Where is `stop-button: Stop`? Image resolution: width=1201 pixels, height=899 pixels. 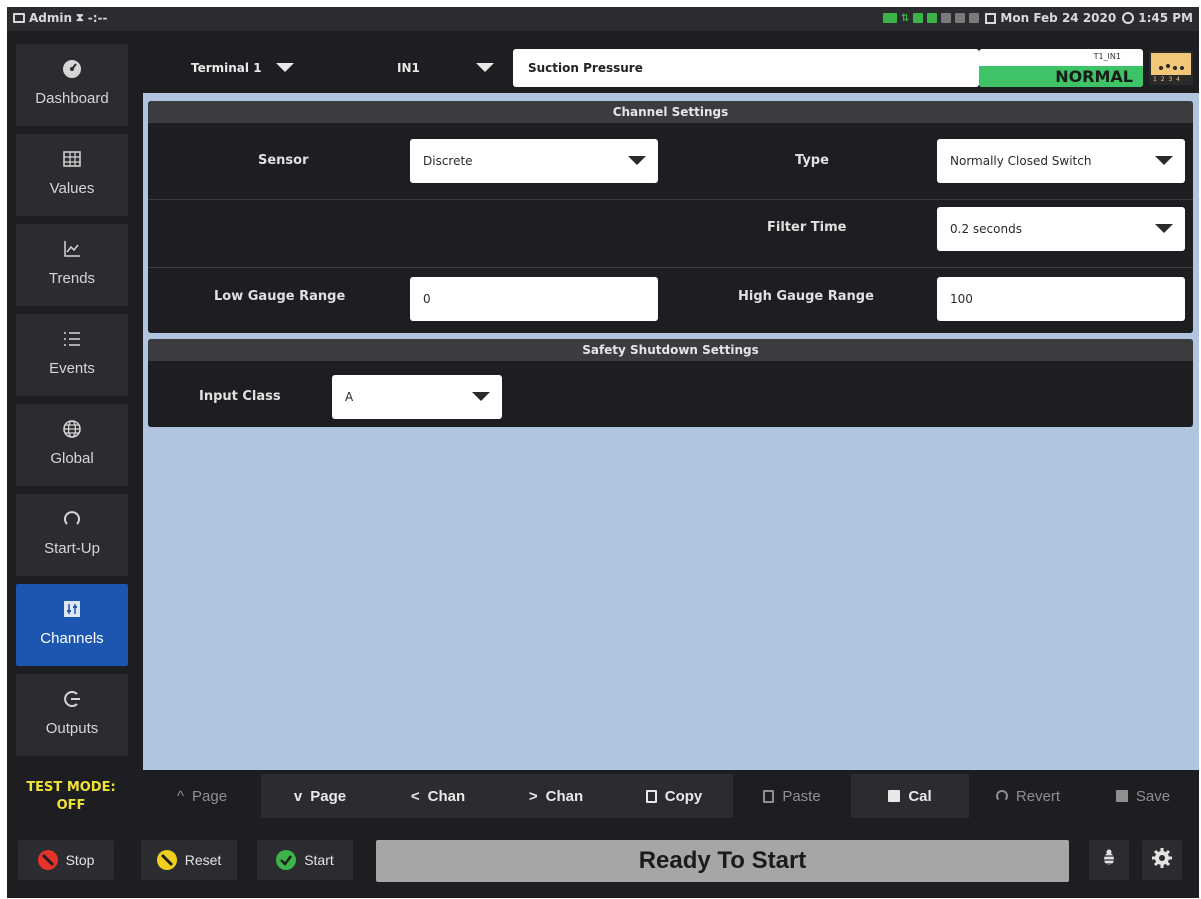 stop-button: Stop is located at coordinates (66, 860).